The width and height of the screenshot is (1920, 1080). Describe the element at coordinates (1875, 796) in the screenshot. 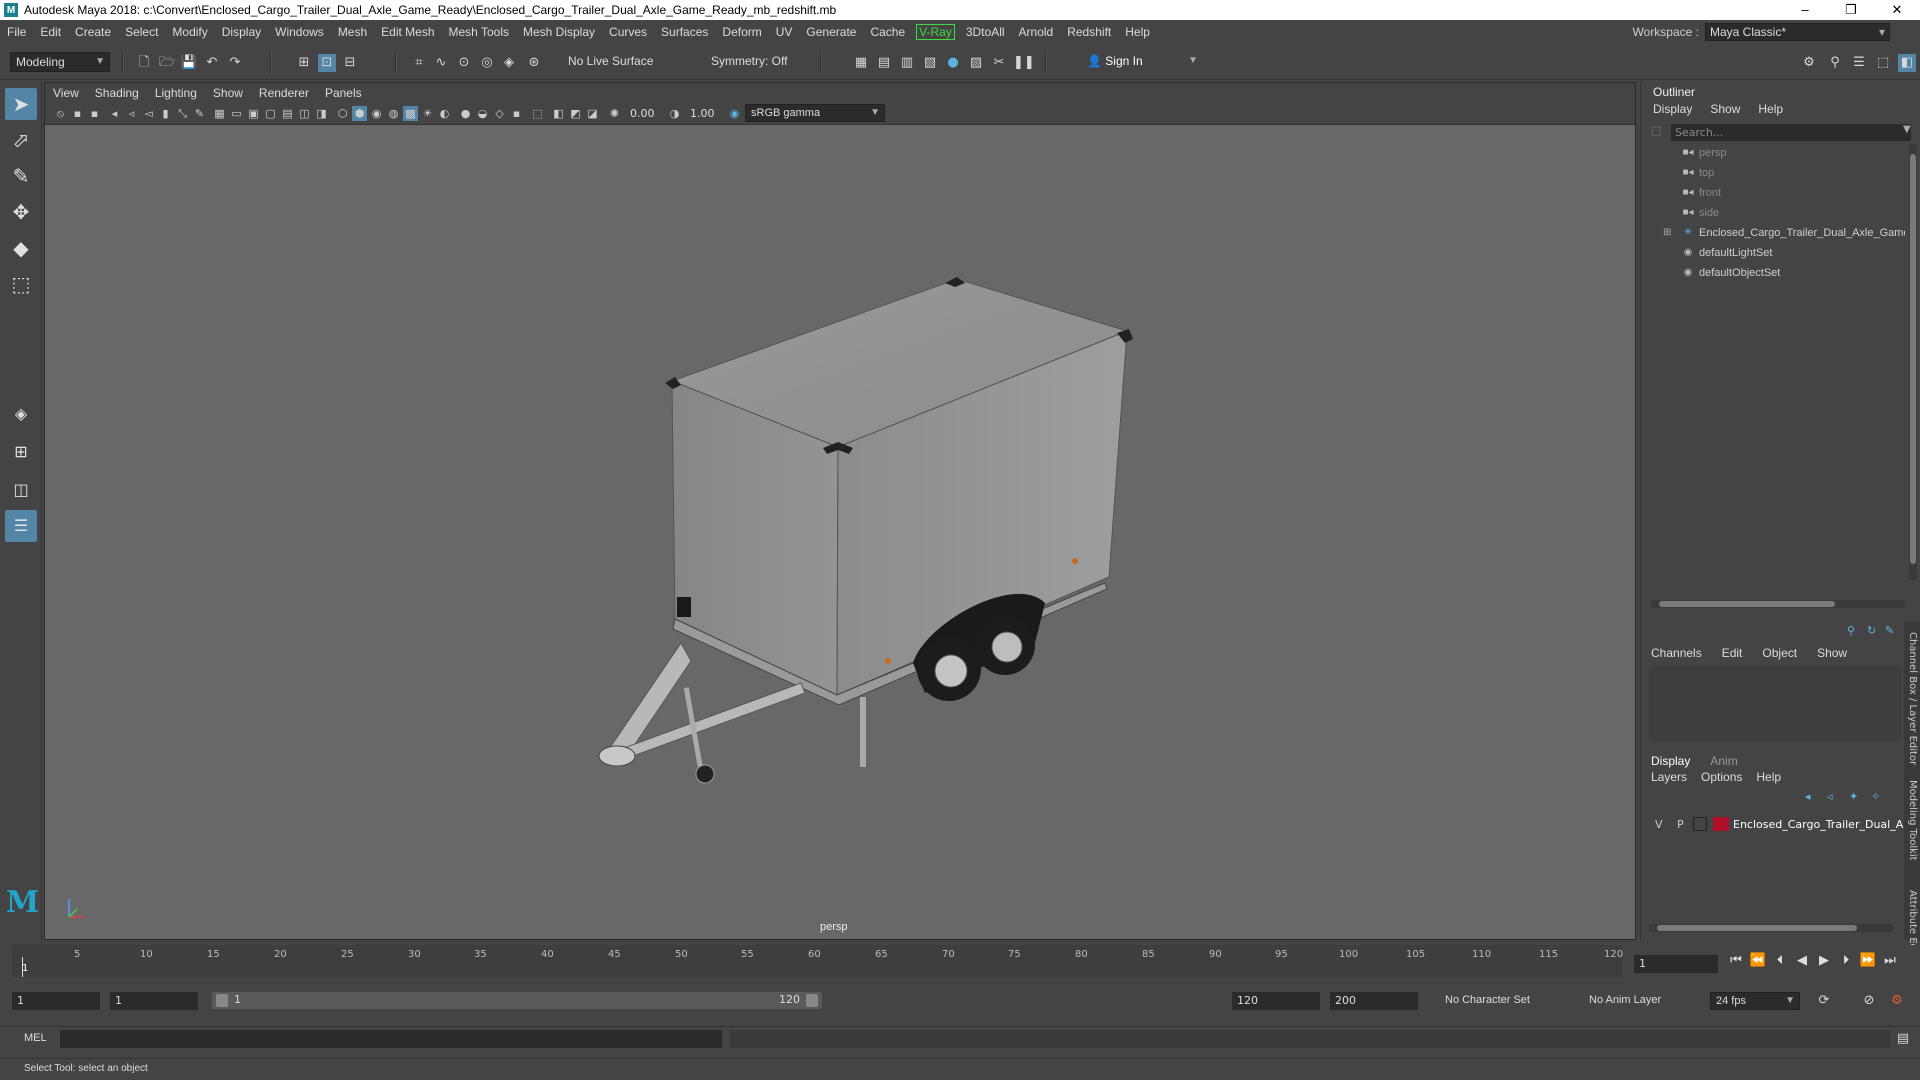

I see `new-layer-selected-icon: ✧` at that location.